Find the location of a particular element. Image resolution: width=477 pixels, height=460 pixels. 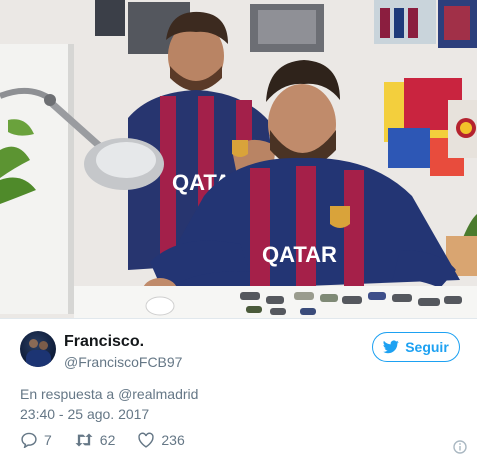

reply-mention: @realmadrid is located at coordinates (158, 394).